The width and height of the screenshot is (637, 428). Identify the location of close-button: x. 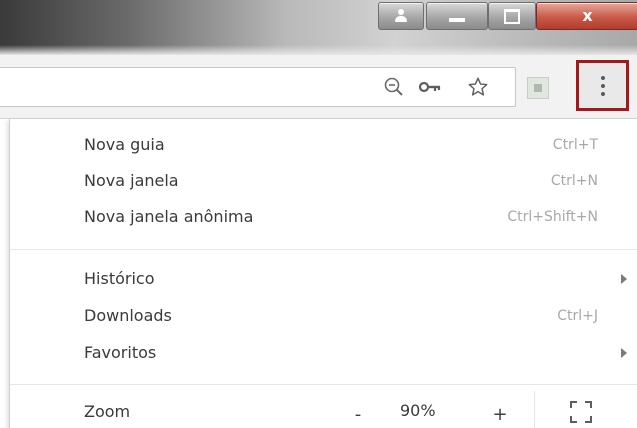
(586, 16).